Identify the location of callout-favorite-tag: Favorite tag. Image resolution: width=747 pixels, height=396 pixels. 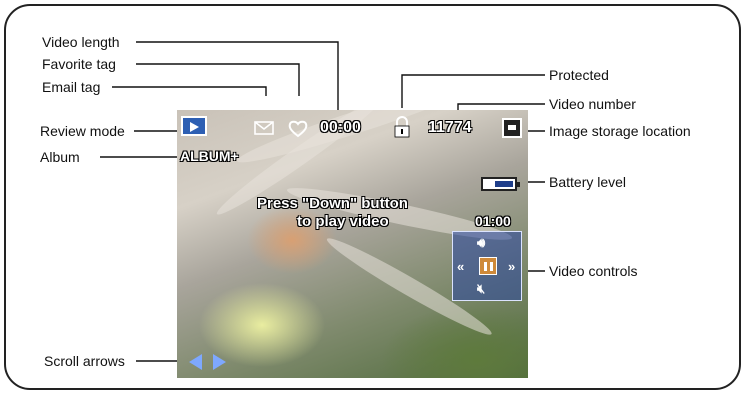
(79, 64).